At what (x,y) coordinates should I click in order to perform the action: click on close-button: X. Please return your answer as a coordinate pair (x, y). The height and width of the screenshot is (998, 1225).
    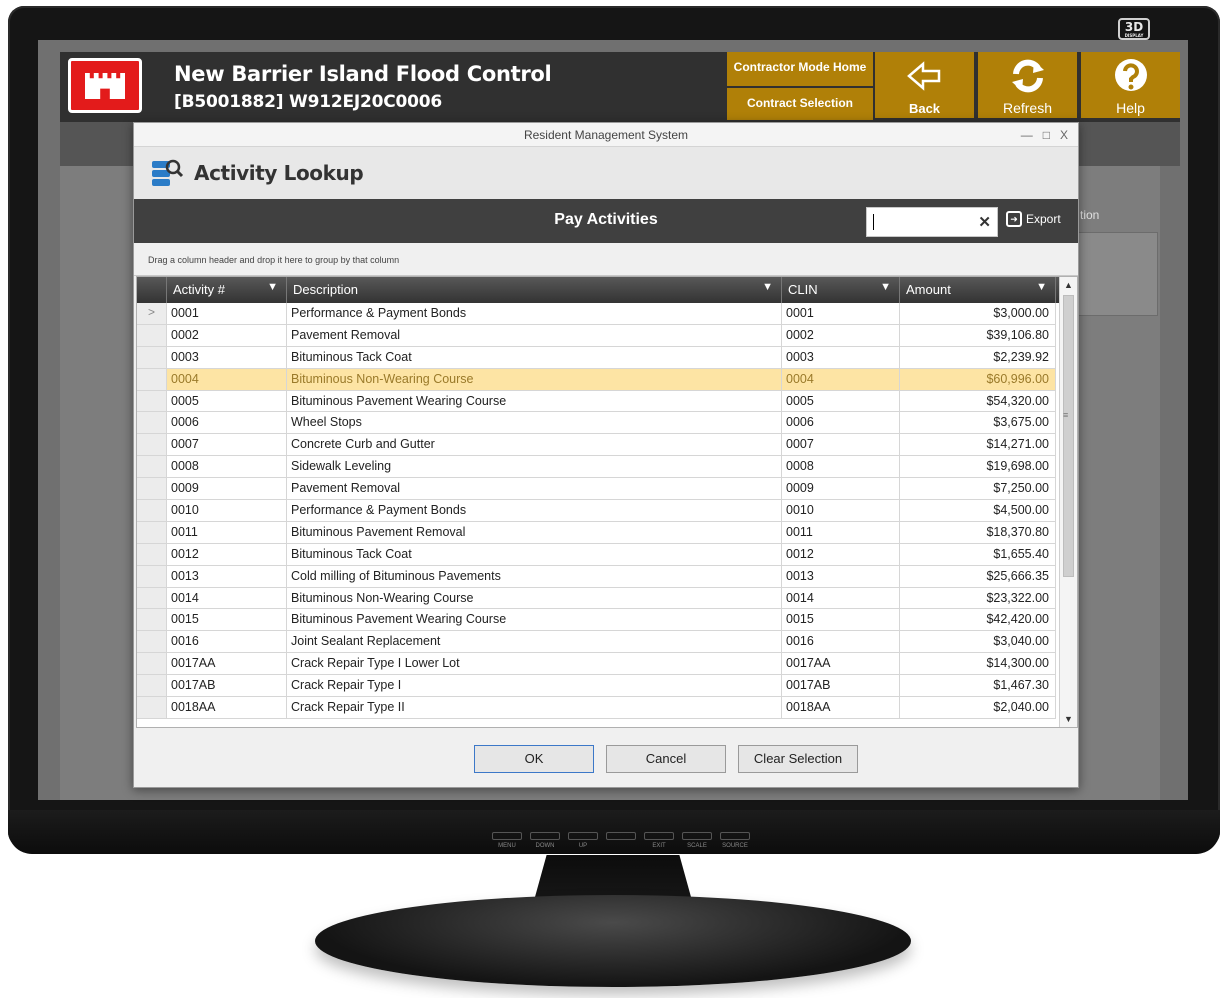
    Looking at the image, I should click on (1064, 135).